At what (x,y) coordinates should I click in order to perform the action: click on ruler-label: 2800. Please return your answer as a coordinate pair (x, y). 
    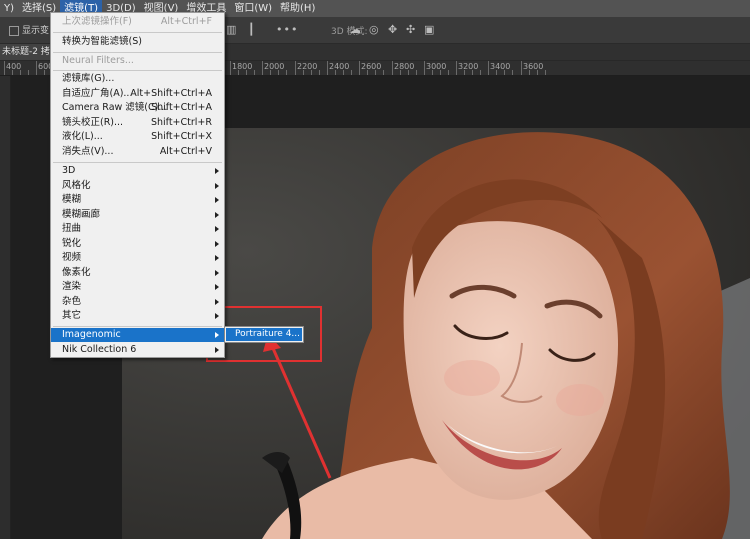
    Looking at the image, I should click on (404, 66).